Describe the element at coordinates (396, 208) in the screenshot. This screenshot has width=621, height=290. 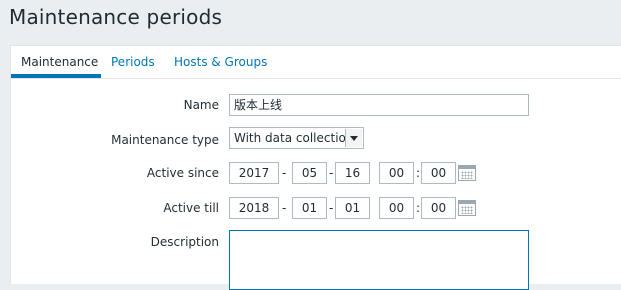
I see `active-till-hour: 00` at that location.